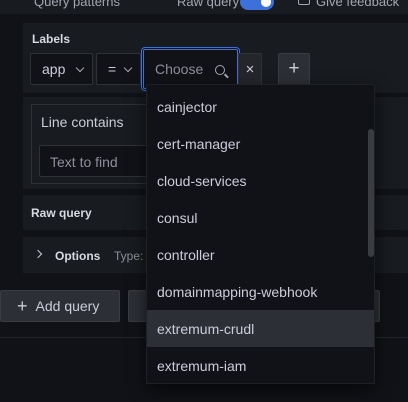  What do you see at coordinates (260, 217) in the screenshot?
I see `dropdown-option: consul` at bounding box center [260, 217].